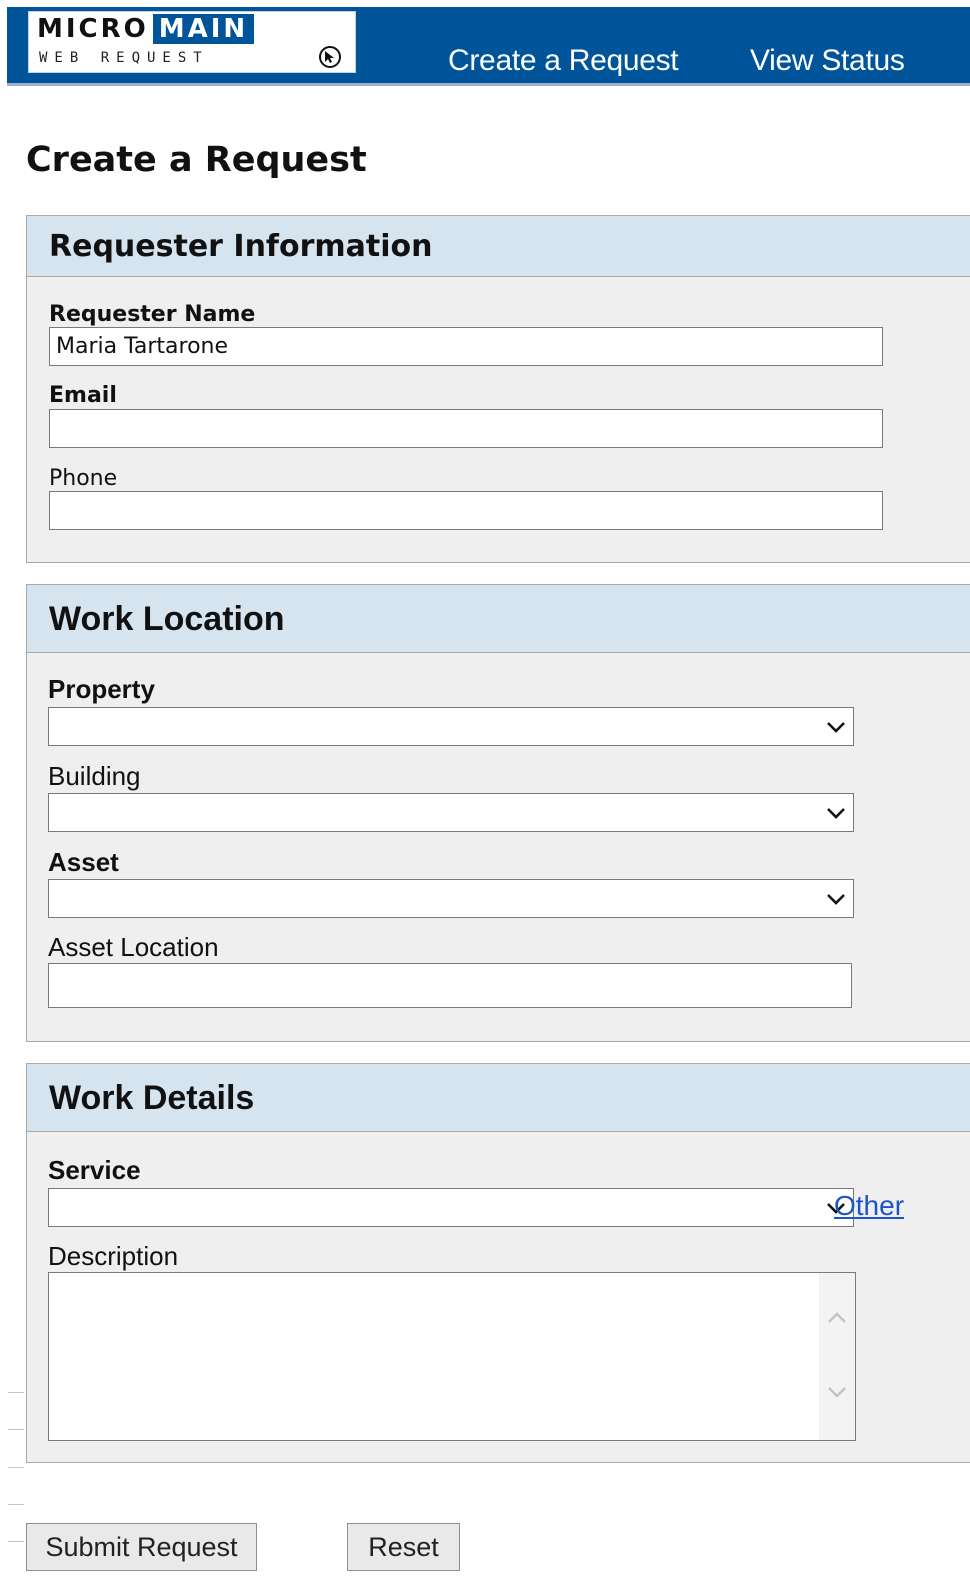 The image size is (970, 1585). What do you see at coordinates (837, 1392) in the screenshot?
I see `scroll-down-icon` at bounding box center [837, 1392].